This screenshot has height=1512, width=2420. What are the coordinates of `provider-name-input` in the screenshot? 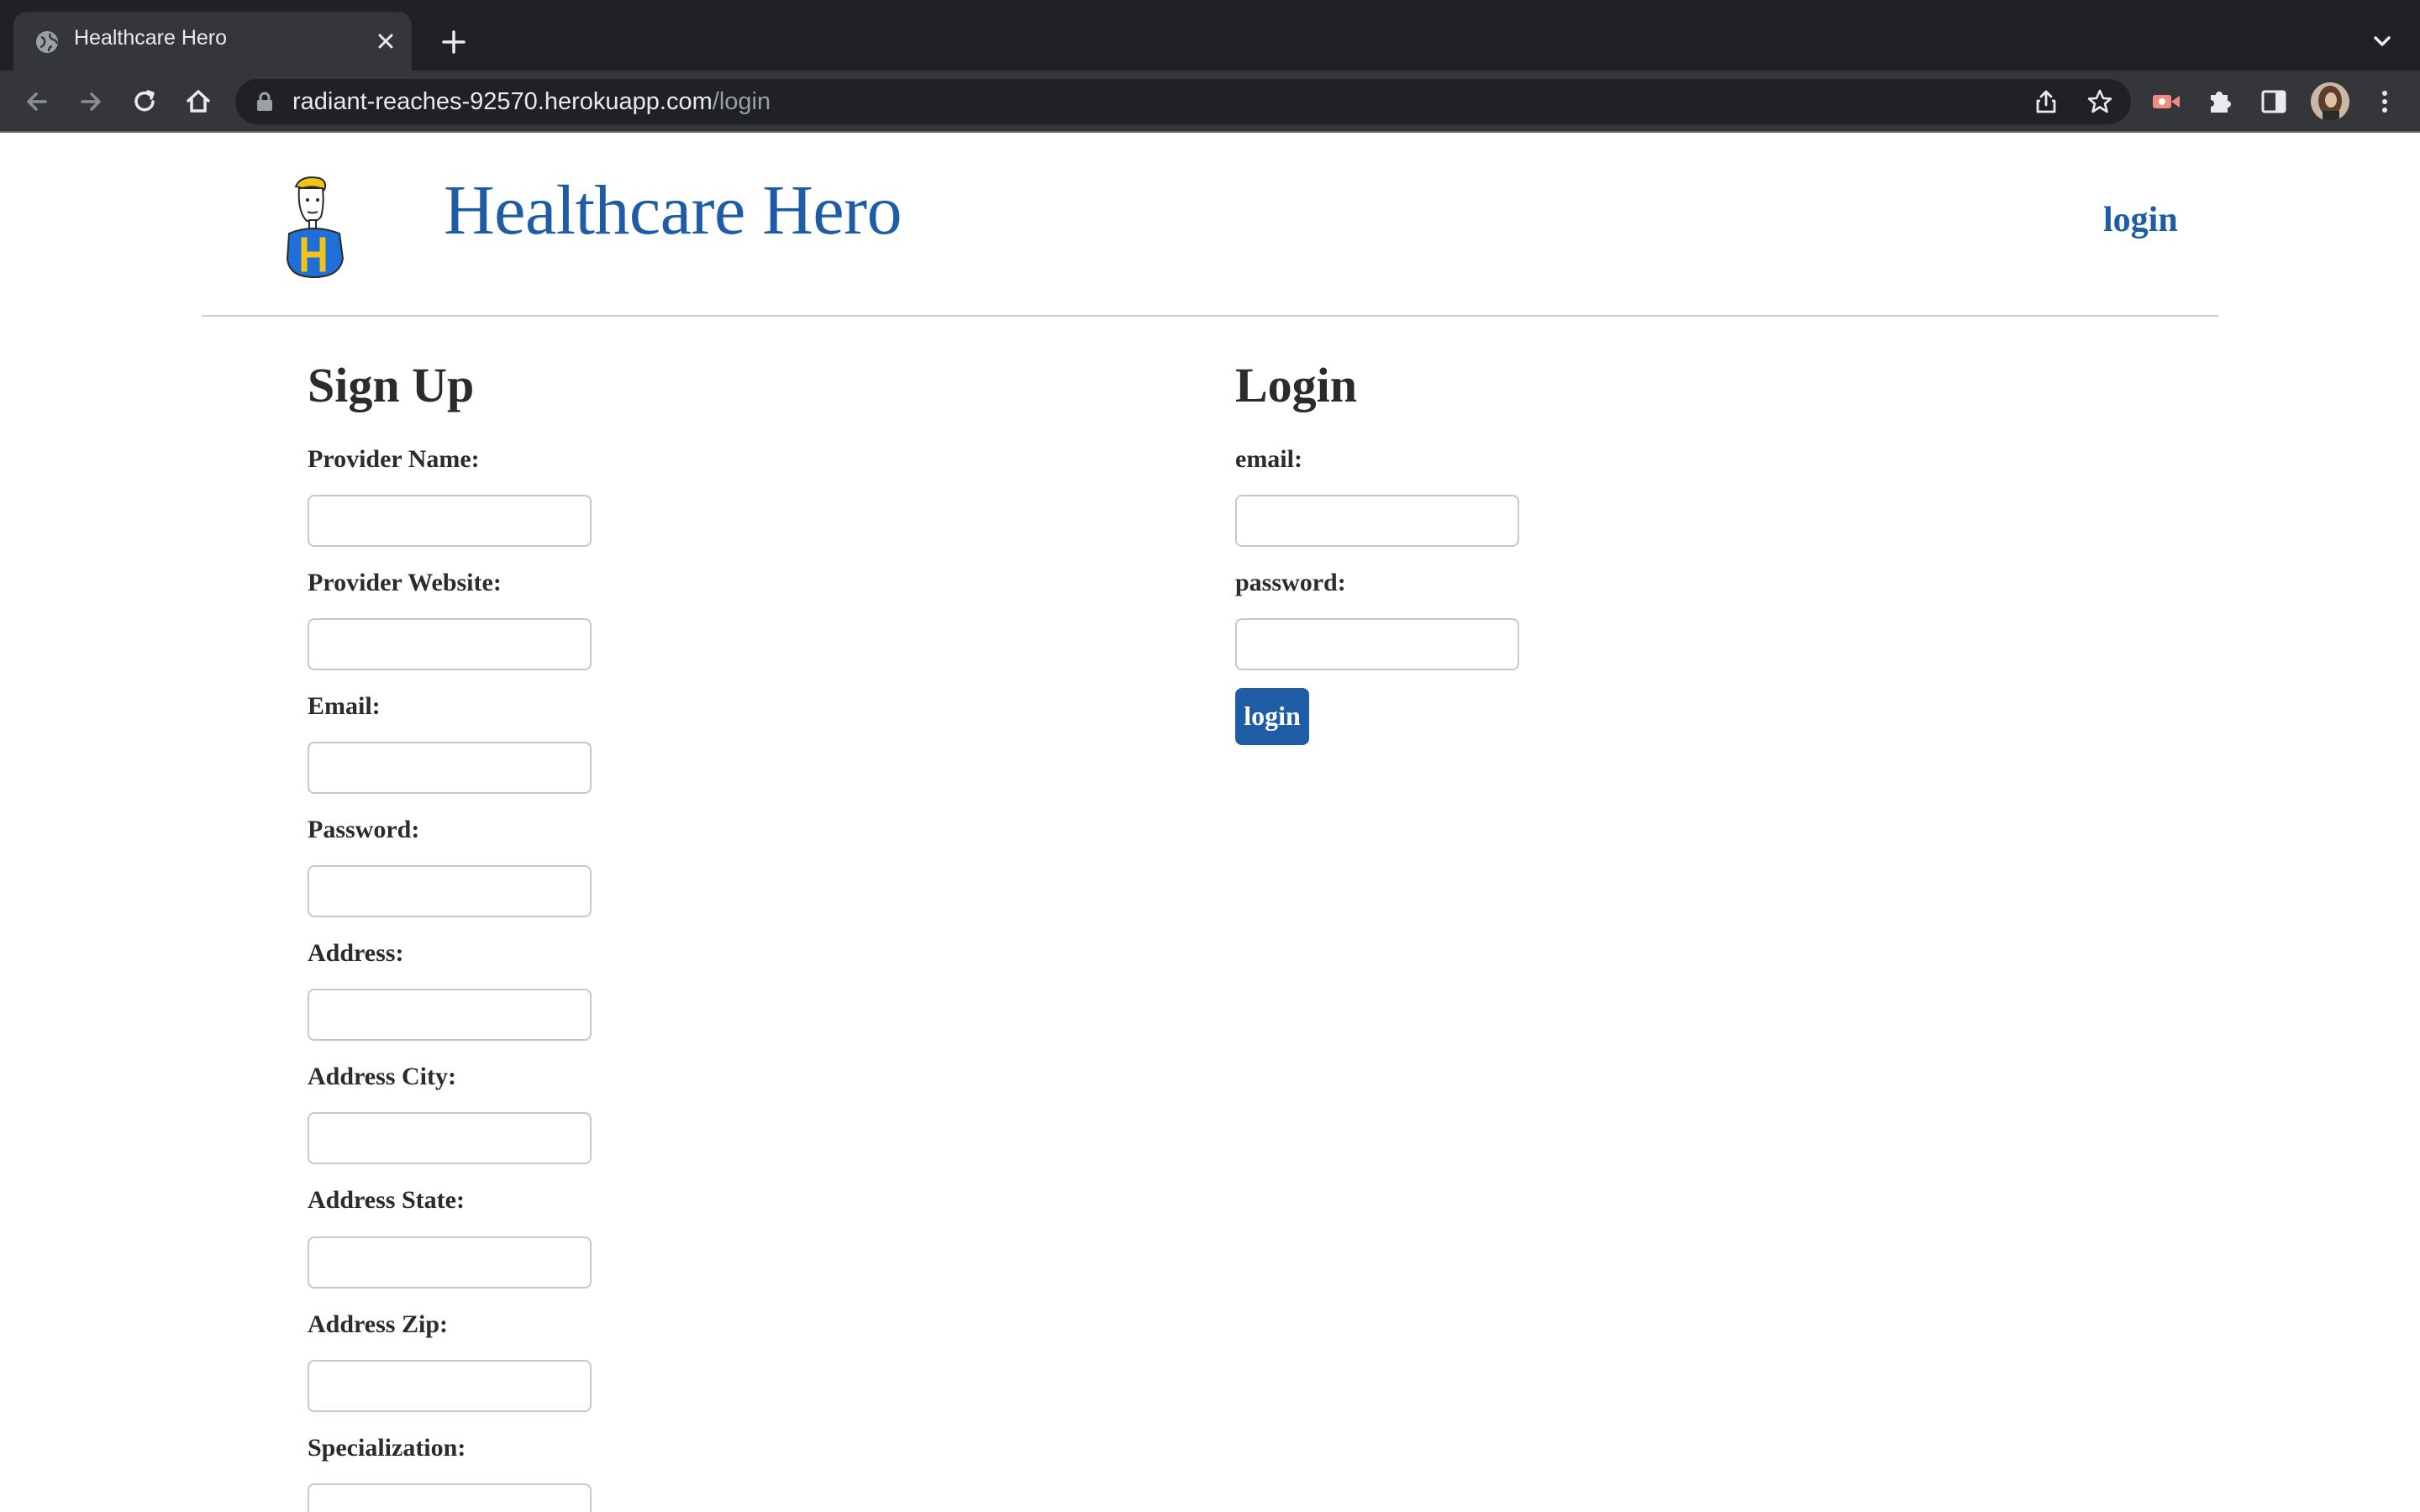 It's located at (450, 521).